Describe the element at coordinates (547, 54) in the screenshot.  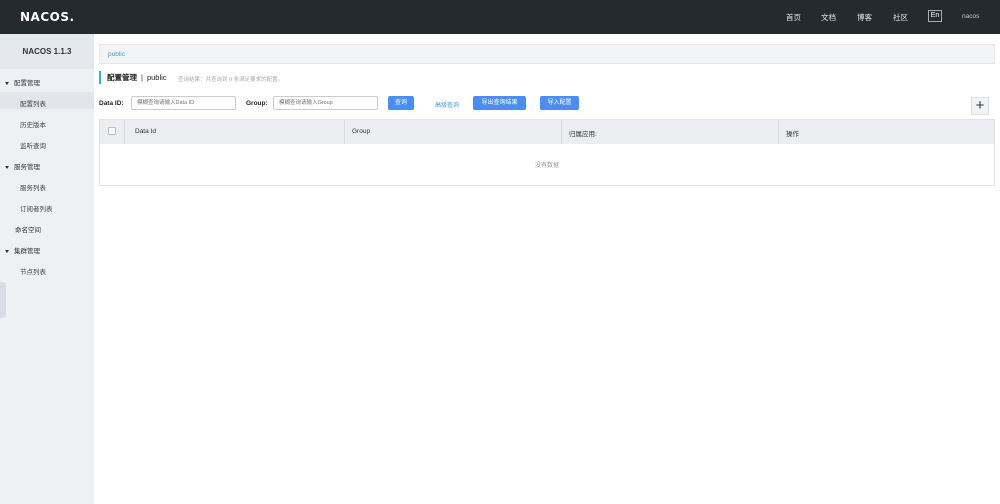
I see `breadcrumb: public` at that location.